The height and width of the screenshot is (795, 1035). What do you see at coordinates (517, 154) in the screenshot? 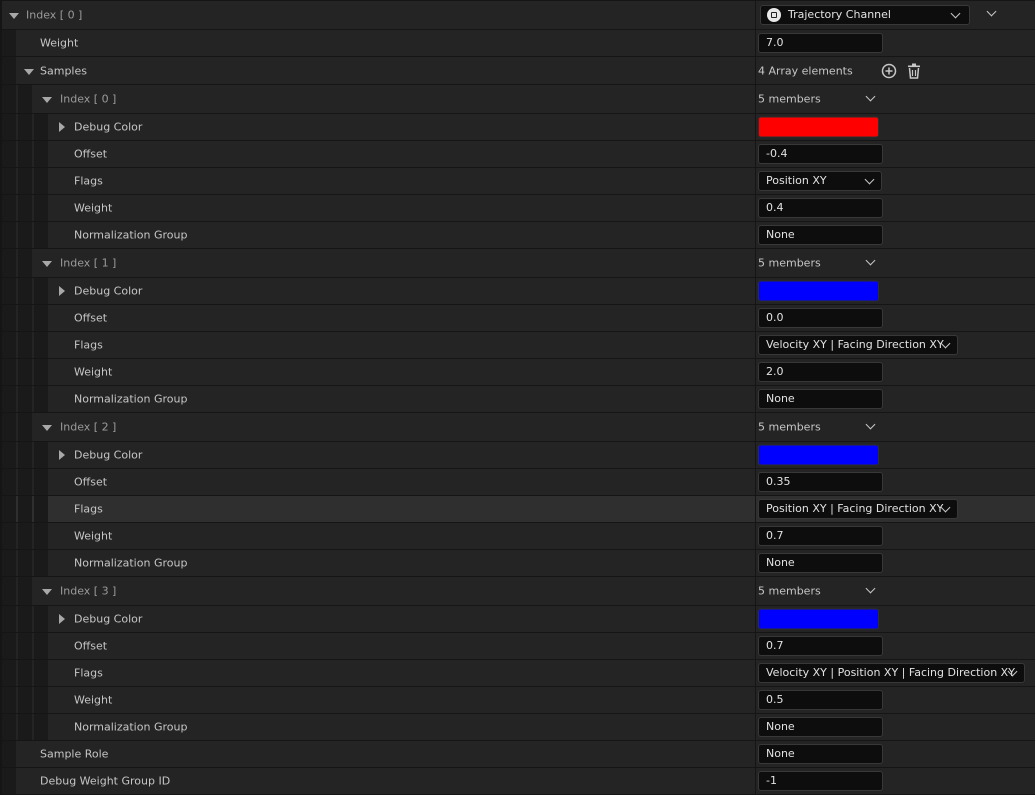
I see `offset-row: Offset -0.4` at bounding box center [517, 154].